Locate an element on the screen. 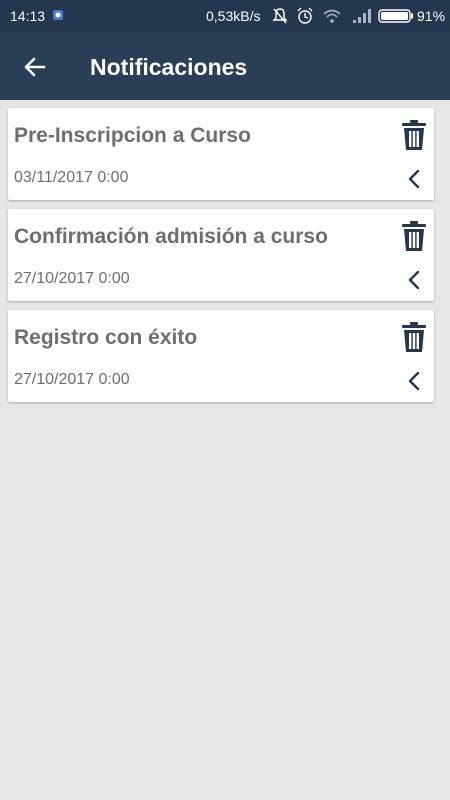 The image size is (450, 800). alarm-icon is located at coordinates (305, 15).